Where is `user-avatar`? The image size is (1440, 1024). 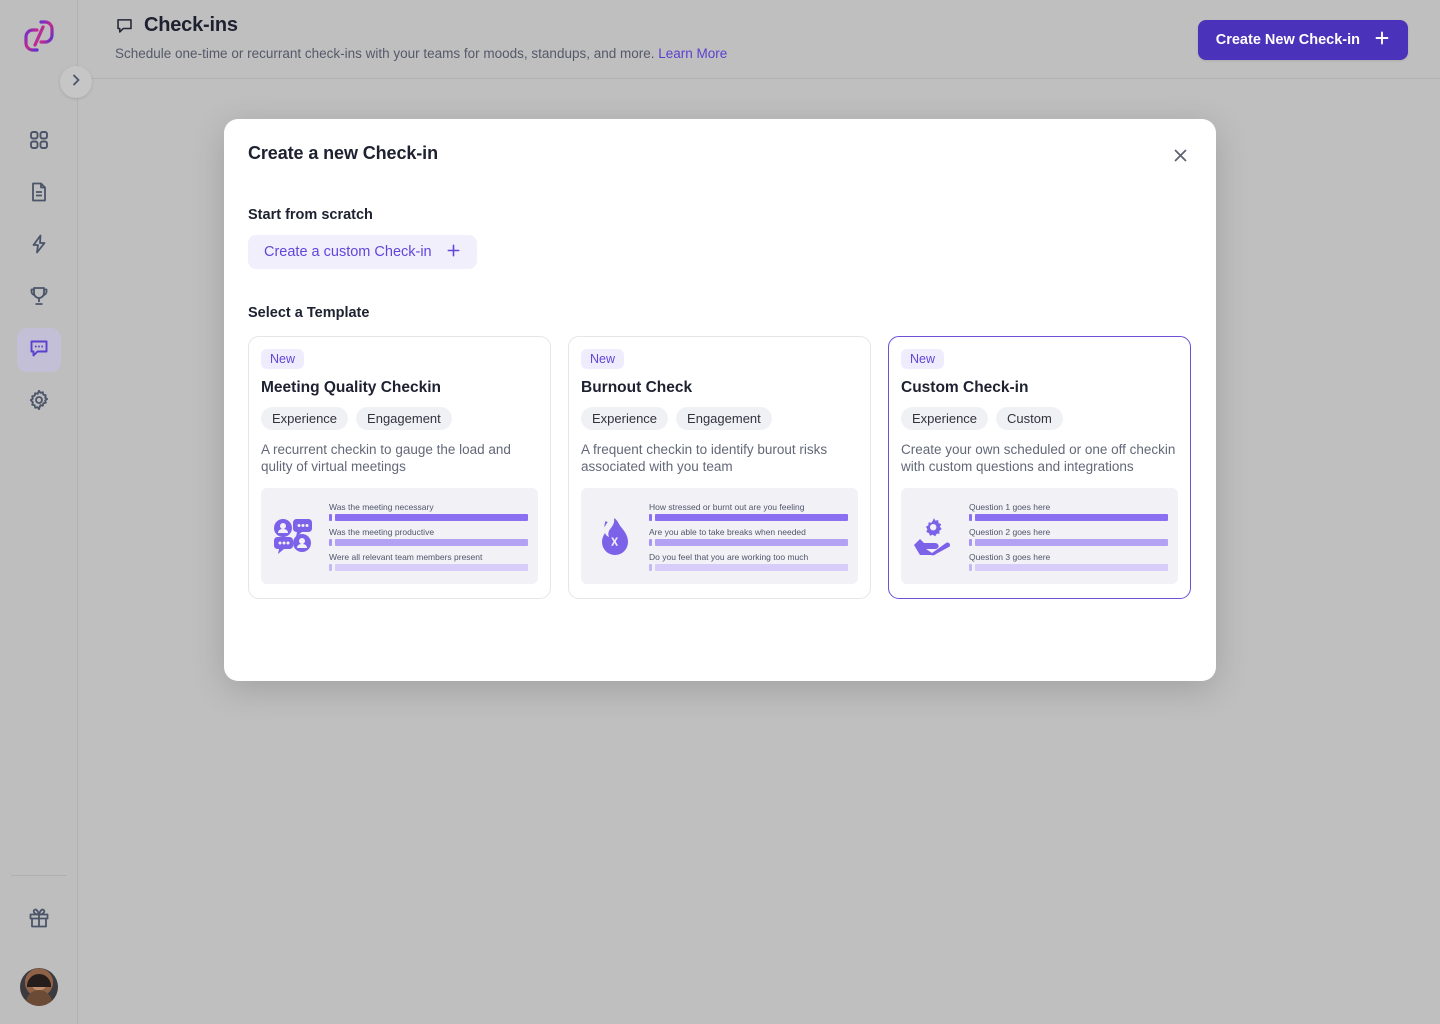 user-avatar is located at coordinates (38, 987).